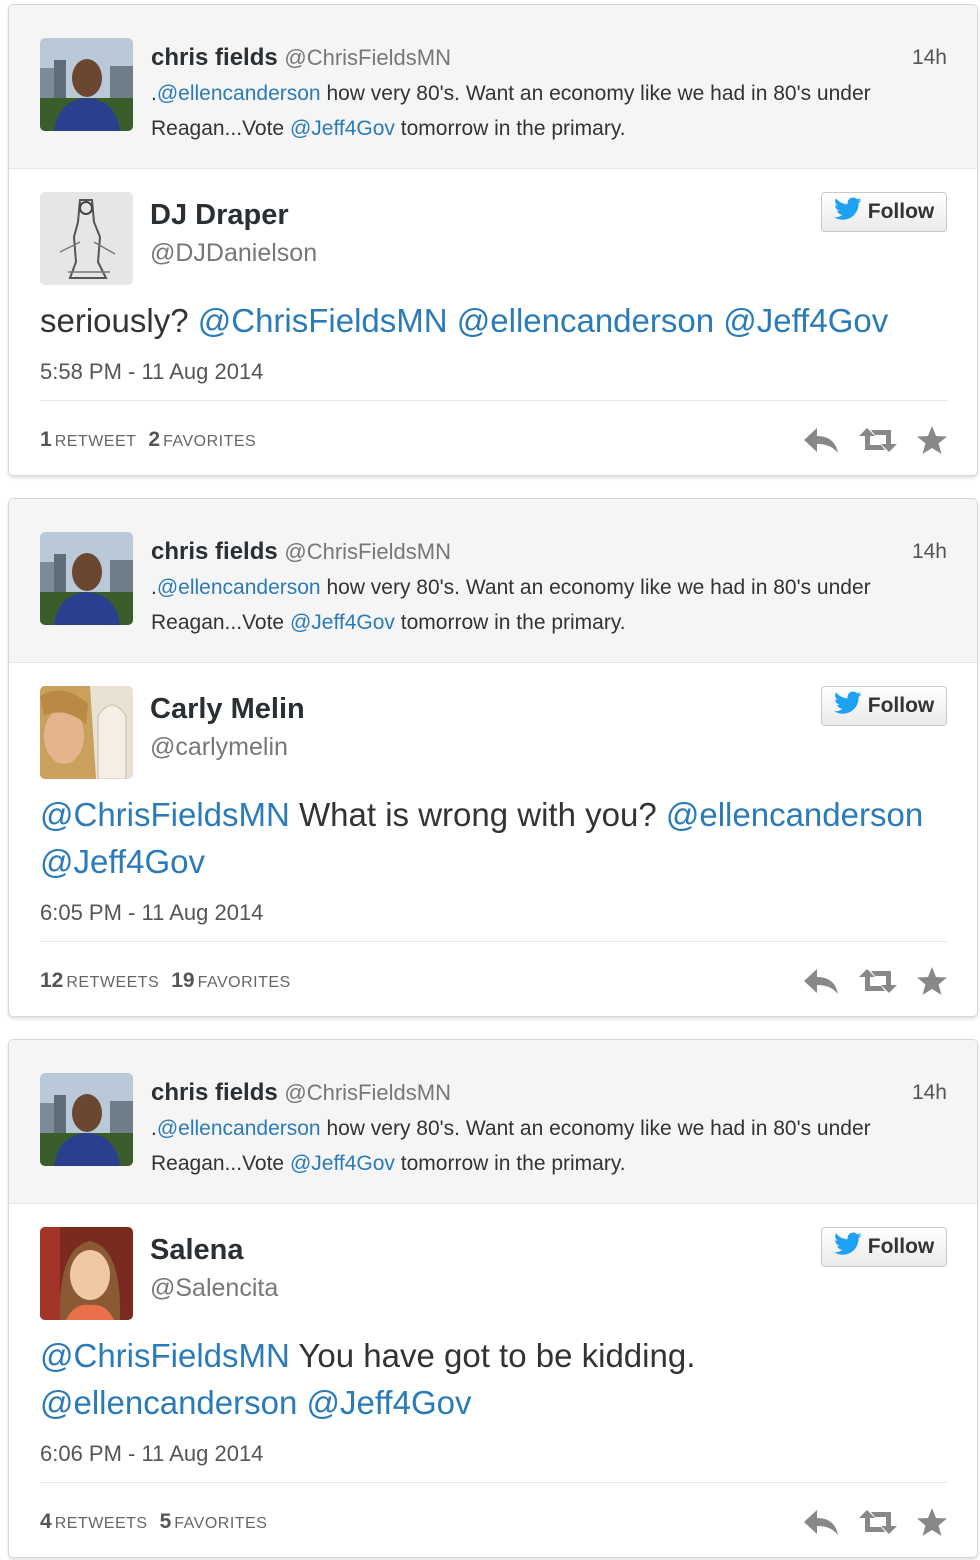 Image resolution: width=980 pixels, height=1560 pixels. What do you see at coordinates (96, 441) in the screenshot?
I see `retweet-label: Retweet` at bounding box center [96, 441].